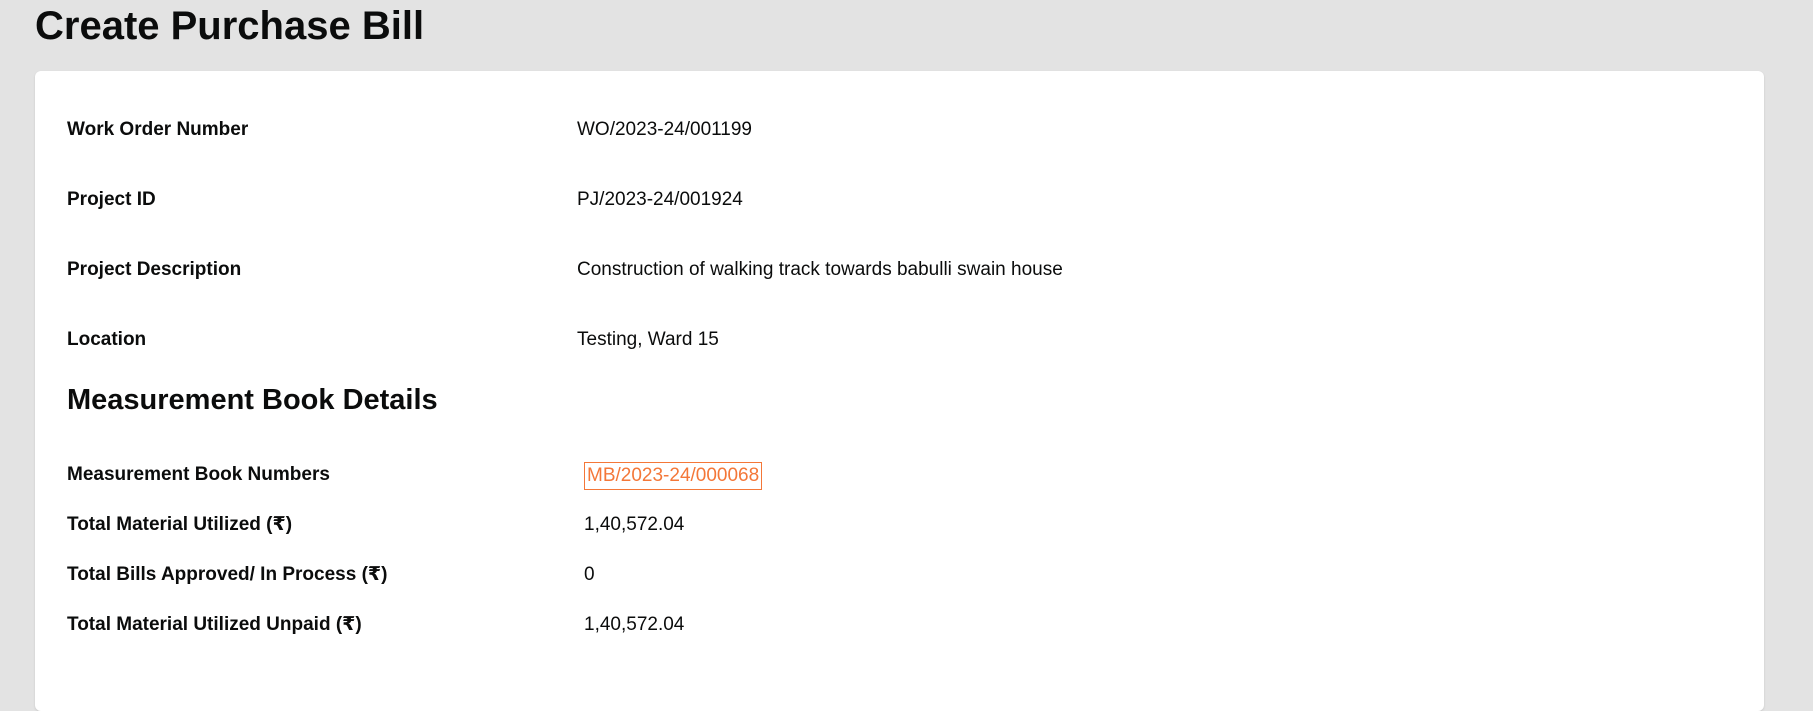  Describe the element at coordinates (660, 199) in the screenshot. I see `project-id-value: PJ/2023-24/001924` at that location.